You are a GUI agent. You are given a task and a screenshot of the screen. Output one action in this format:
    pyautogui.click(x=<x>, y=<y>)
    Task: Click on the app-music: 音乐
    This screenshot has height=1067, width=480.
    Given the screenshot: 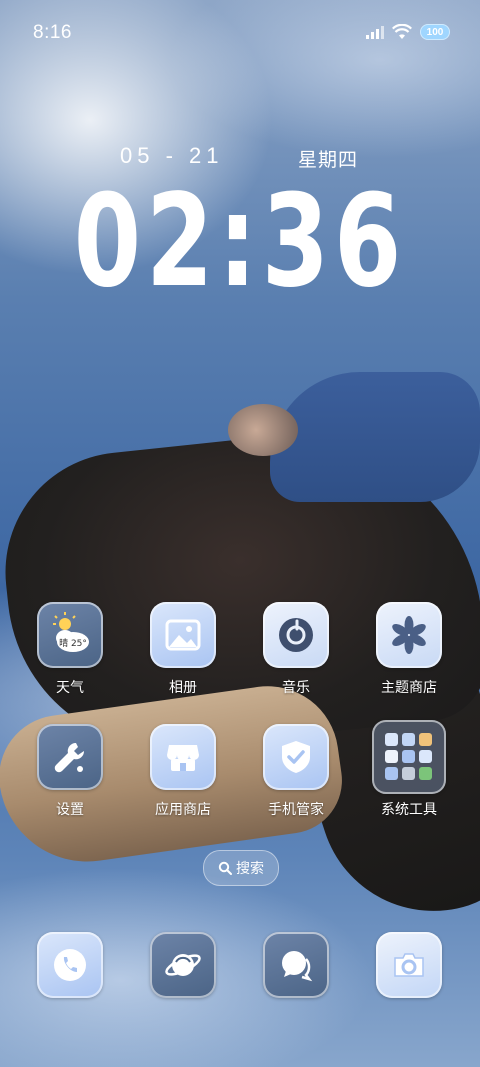 What is the action you would take?
    pyautogui.click(x=296, y=649)
    